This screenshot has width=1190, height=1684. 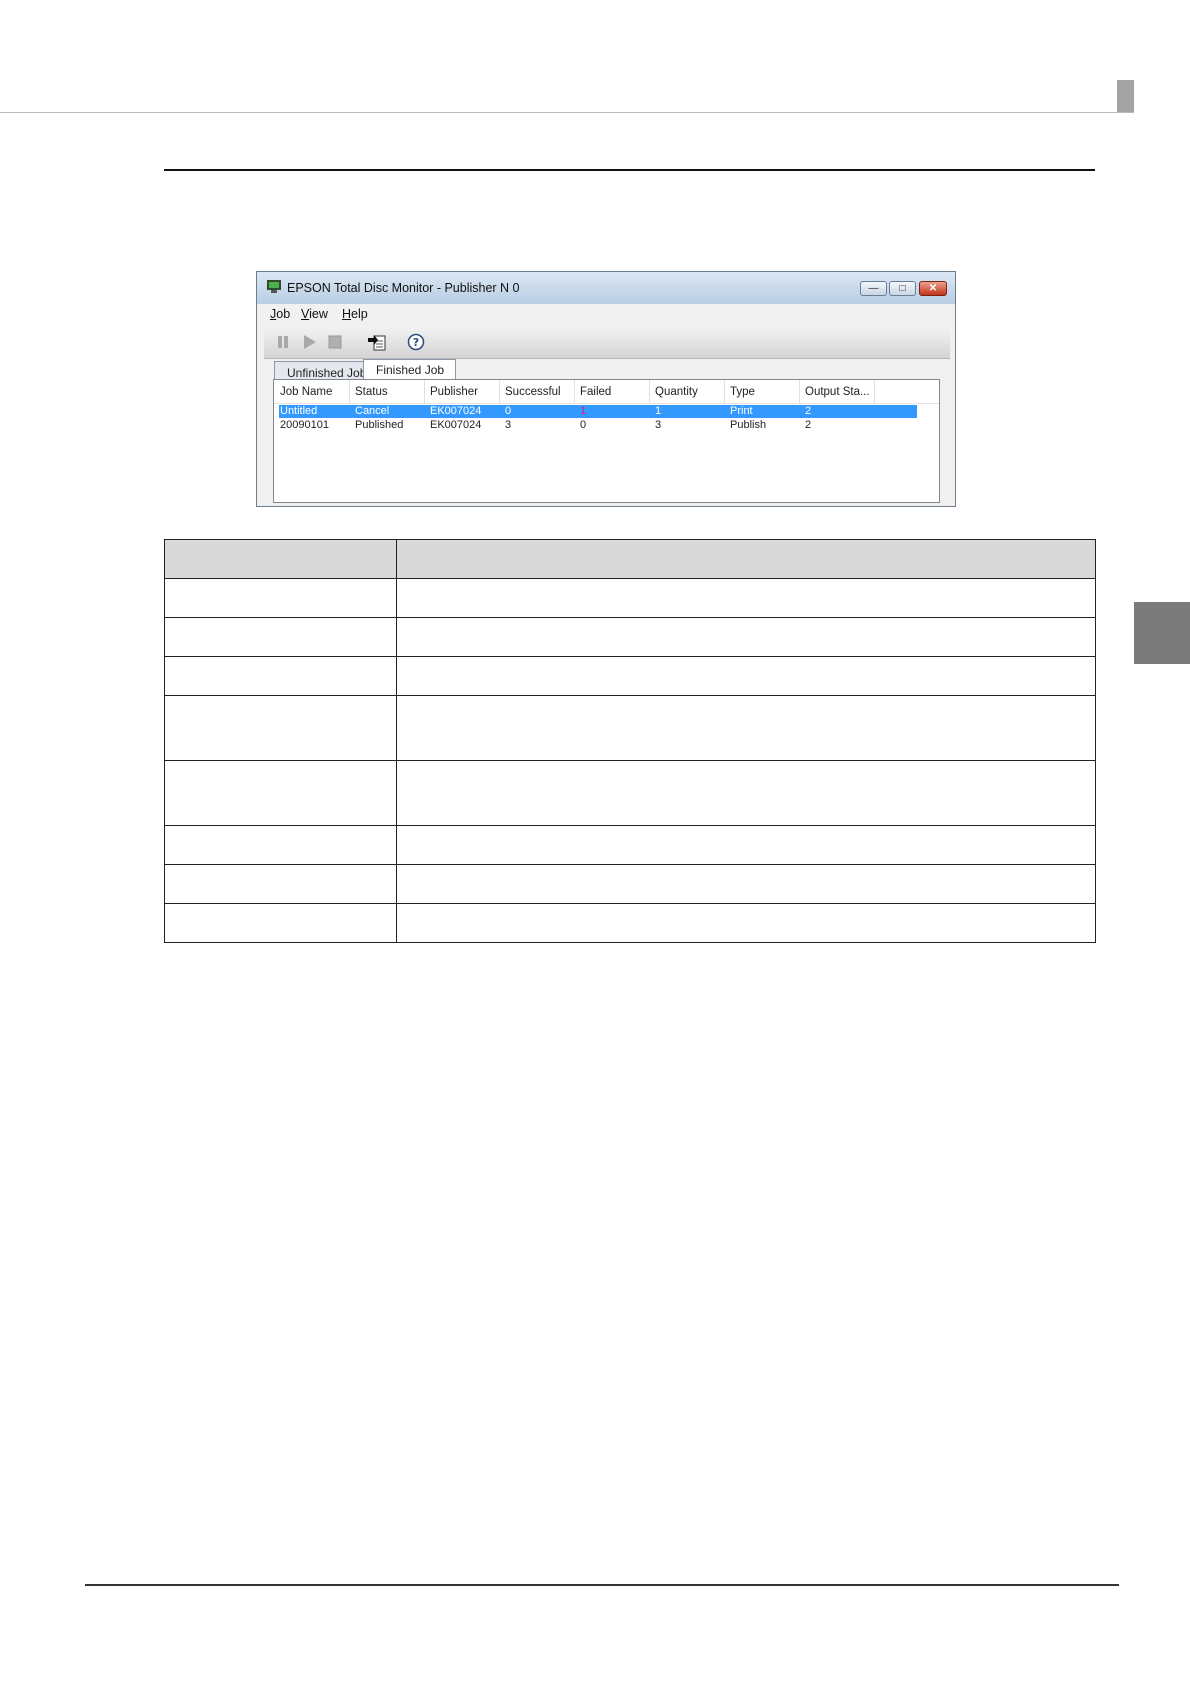 I want to click on pause-icon, so click(x=283, y=342).